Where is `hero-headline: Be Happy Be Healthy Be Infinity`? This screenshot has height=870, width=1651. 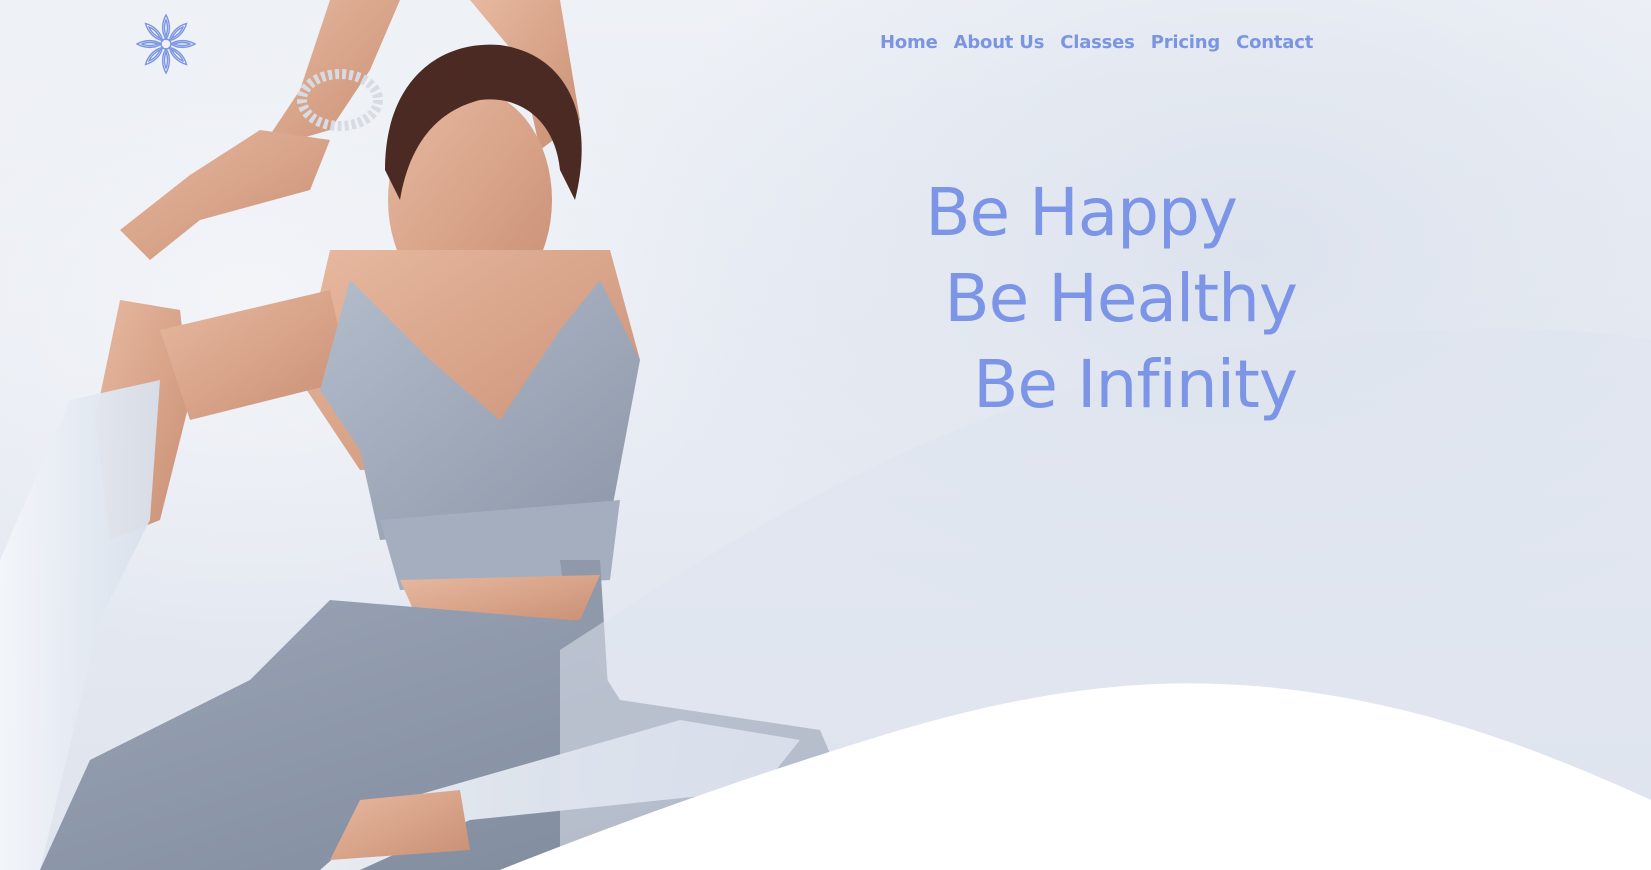
hero-headline: Be Happy Be Healthy Be Infinity is located at coordinates (1111, 299).